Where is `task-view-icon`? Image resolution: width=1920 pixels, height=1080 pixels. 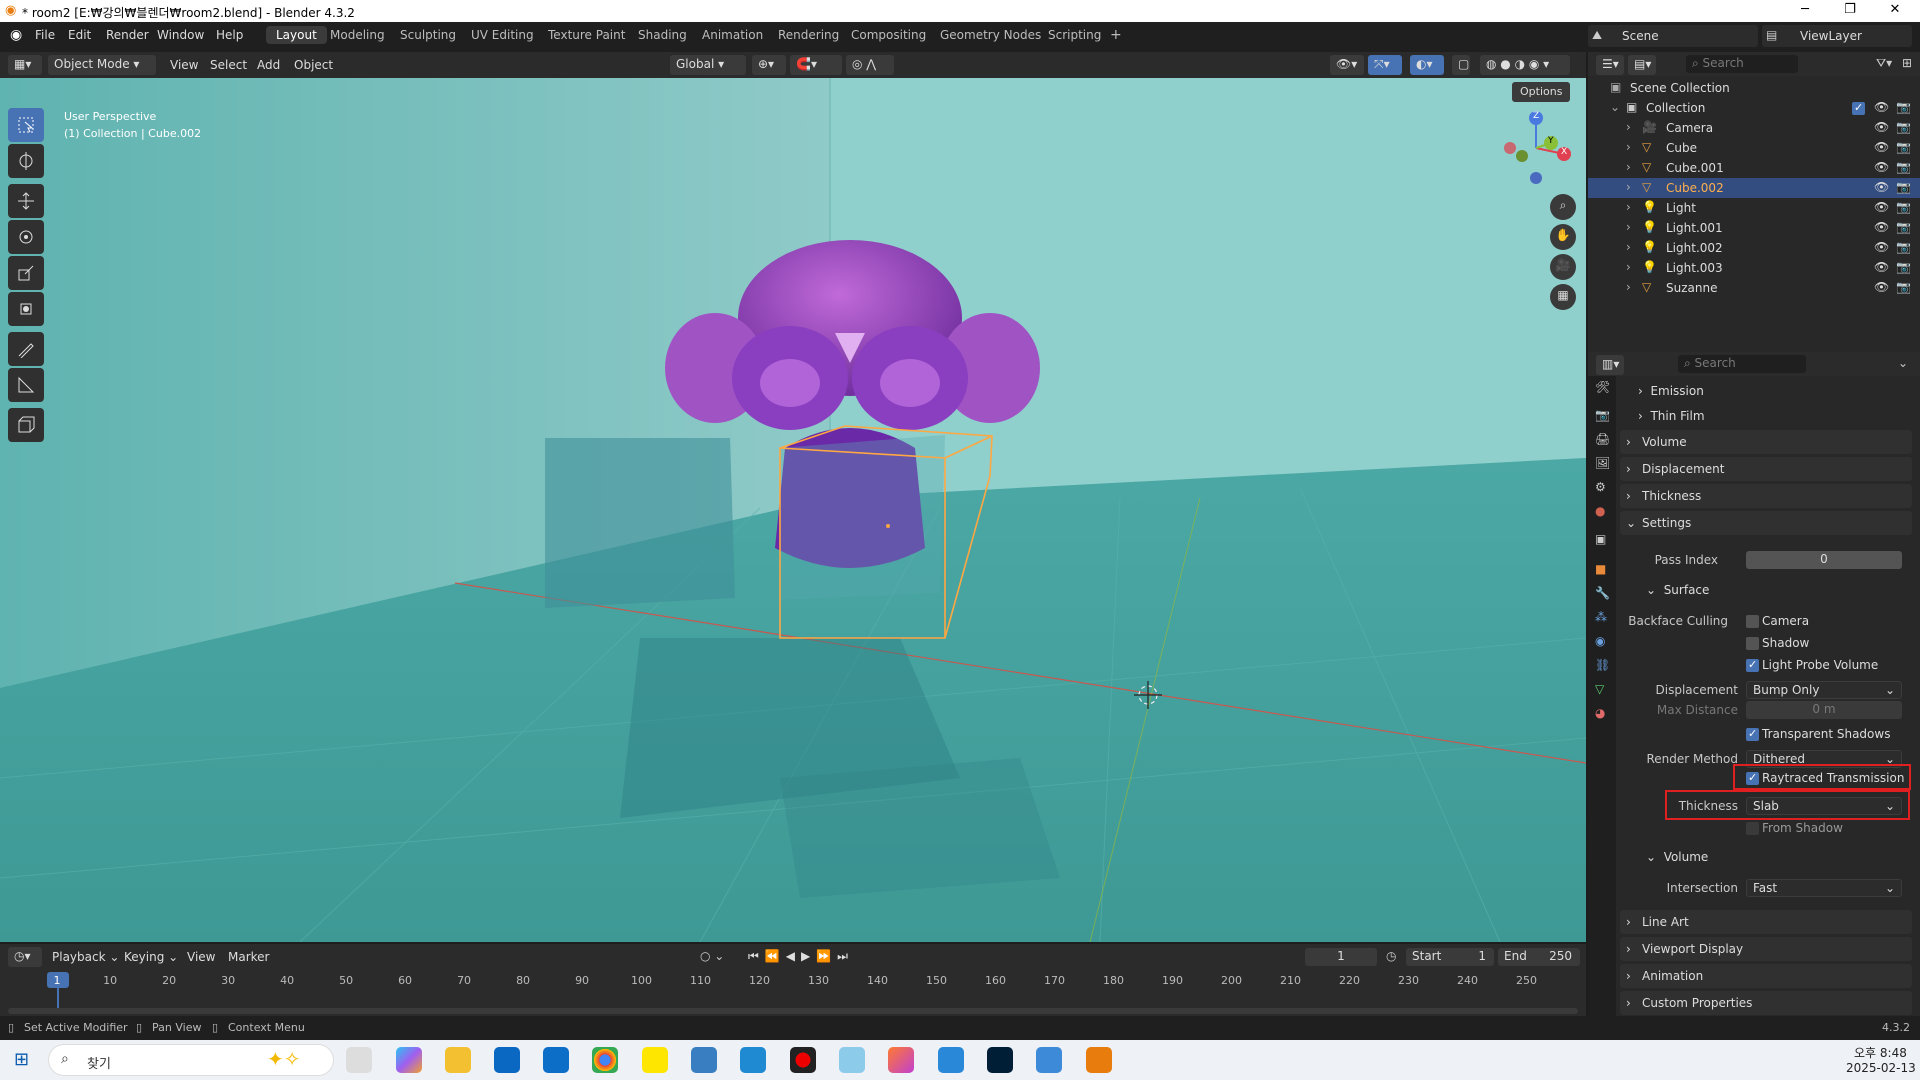
task-view-icon is located at coordinates (359, 1060).